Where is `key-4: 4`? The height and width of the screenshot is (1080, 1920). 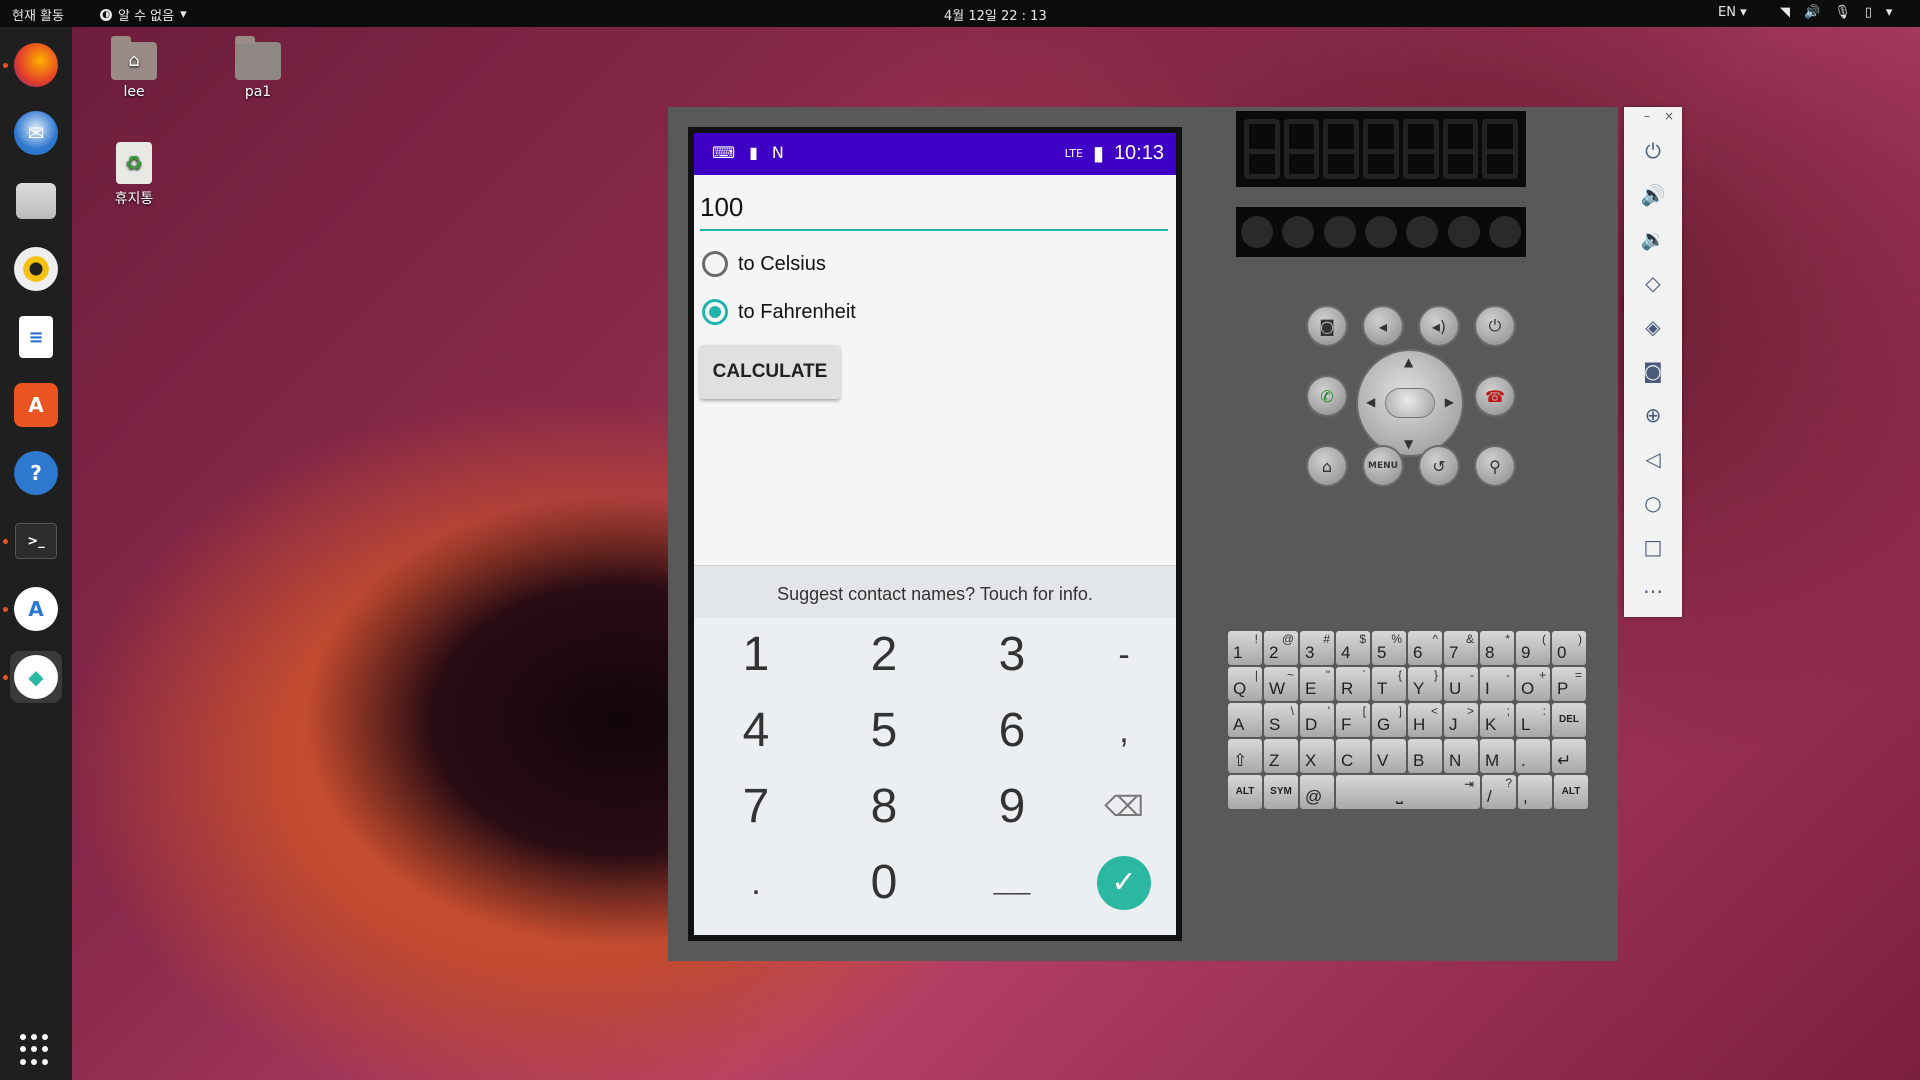 key-4: 4 is located at coordinates (756, 731).